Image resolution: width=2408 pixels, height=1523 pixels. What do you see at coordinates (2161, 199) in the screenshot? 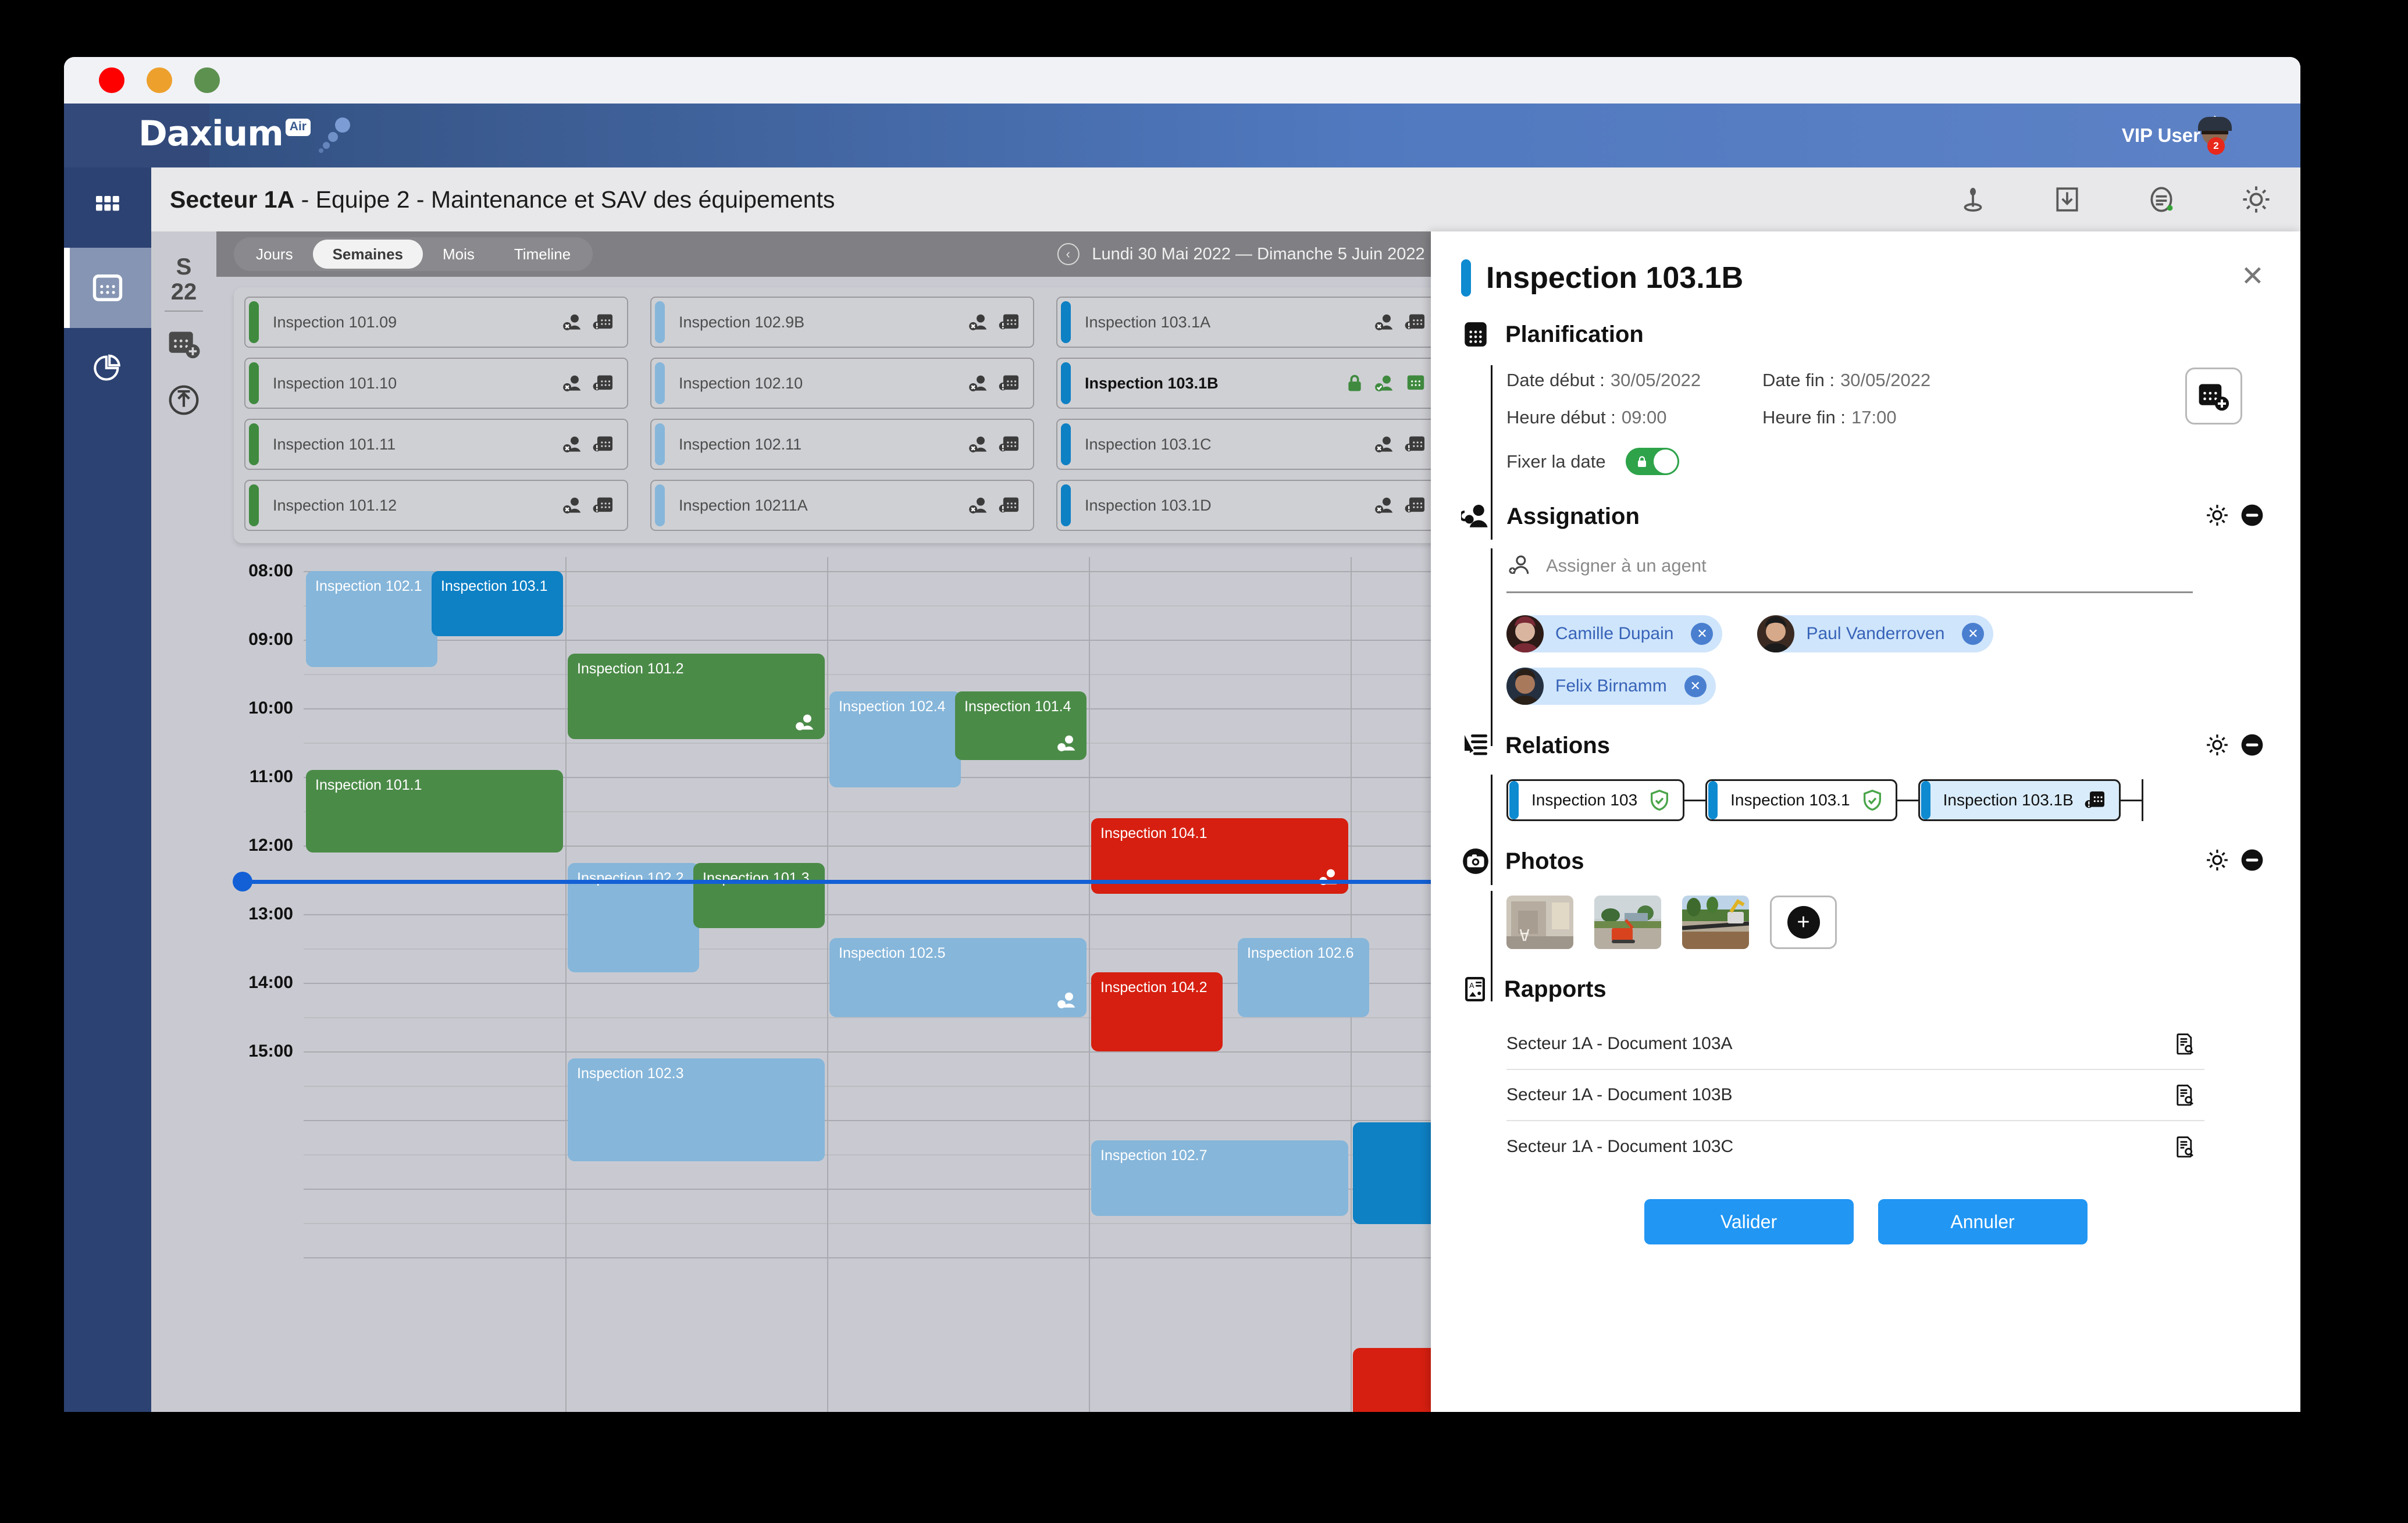
I see `filter-icon` at bounding box center [2161, 199].